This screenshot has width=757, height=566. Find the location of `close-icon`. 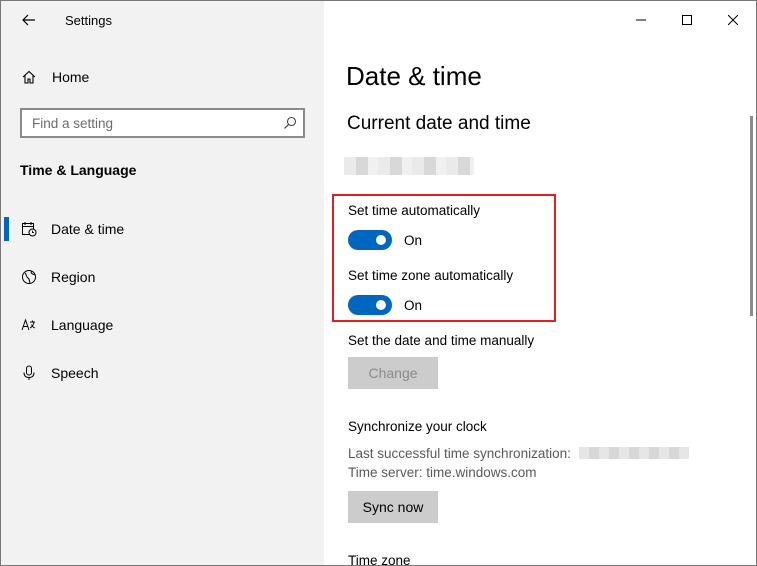

close-icon is located at coordinates (733, 20).